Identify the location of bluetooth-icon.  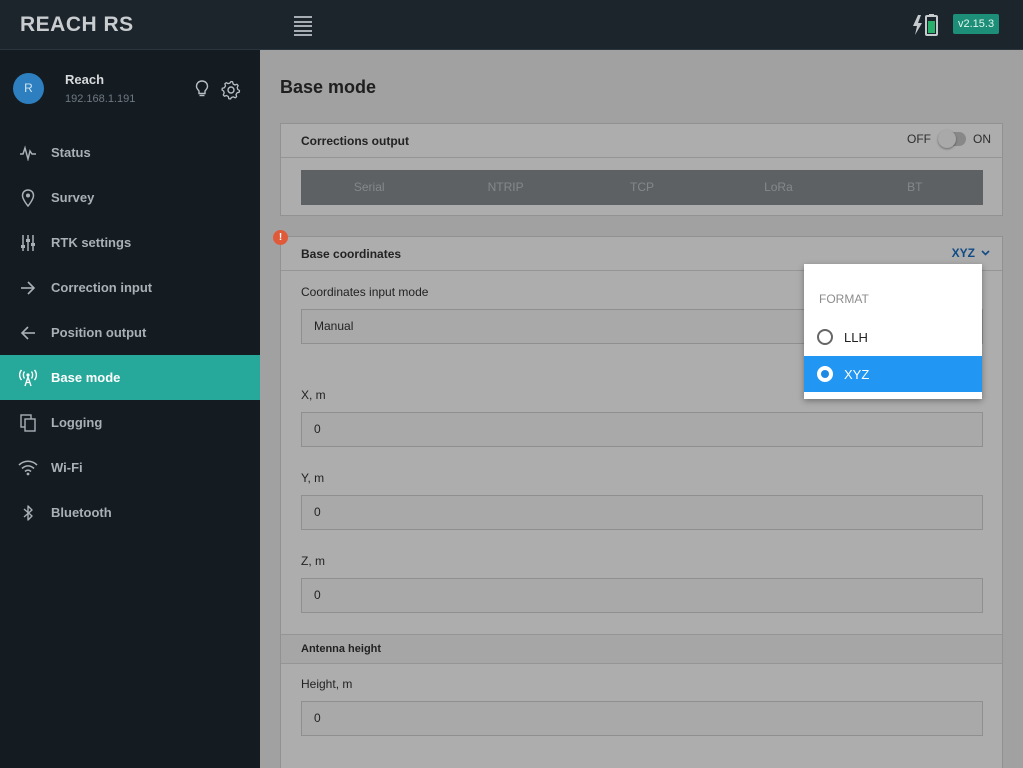
(28, 513).